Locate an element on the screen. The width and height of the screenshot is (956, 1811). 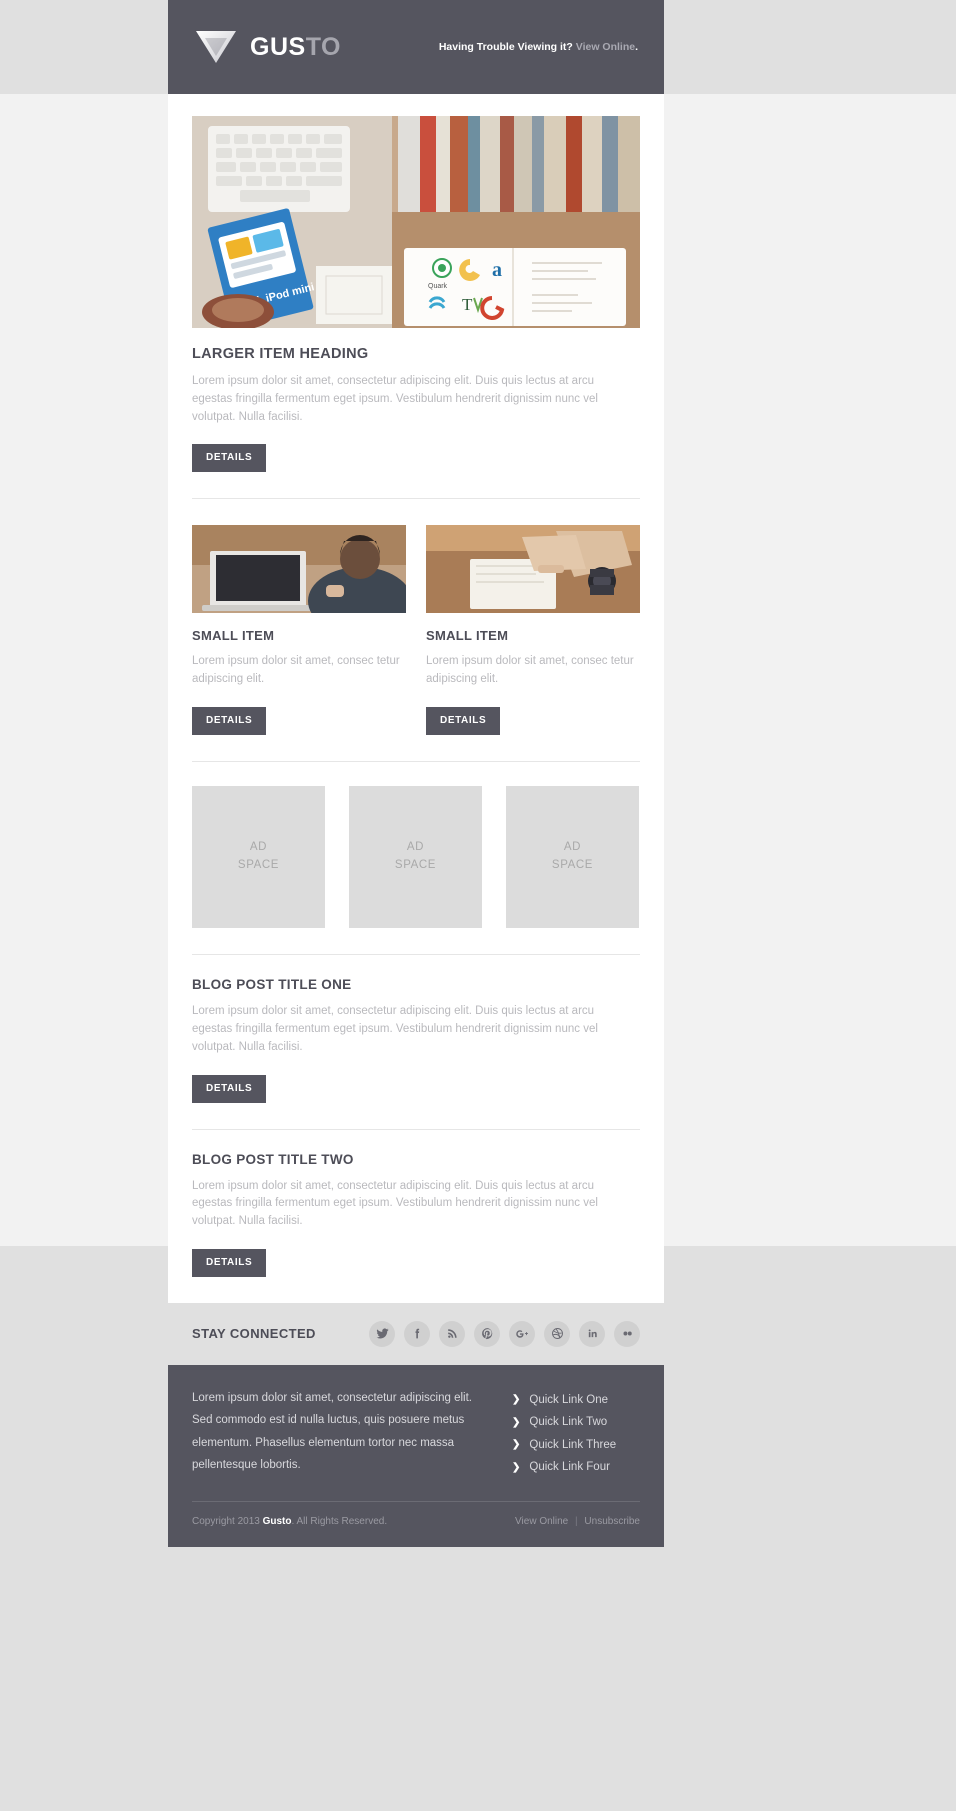
small-item-1-details-button: DETAILS is located at coordinates (229, 721).